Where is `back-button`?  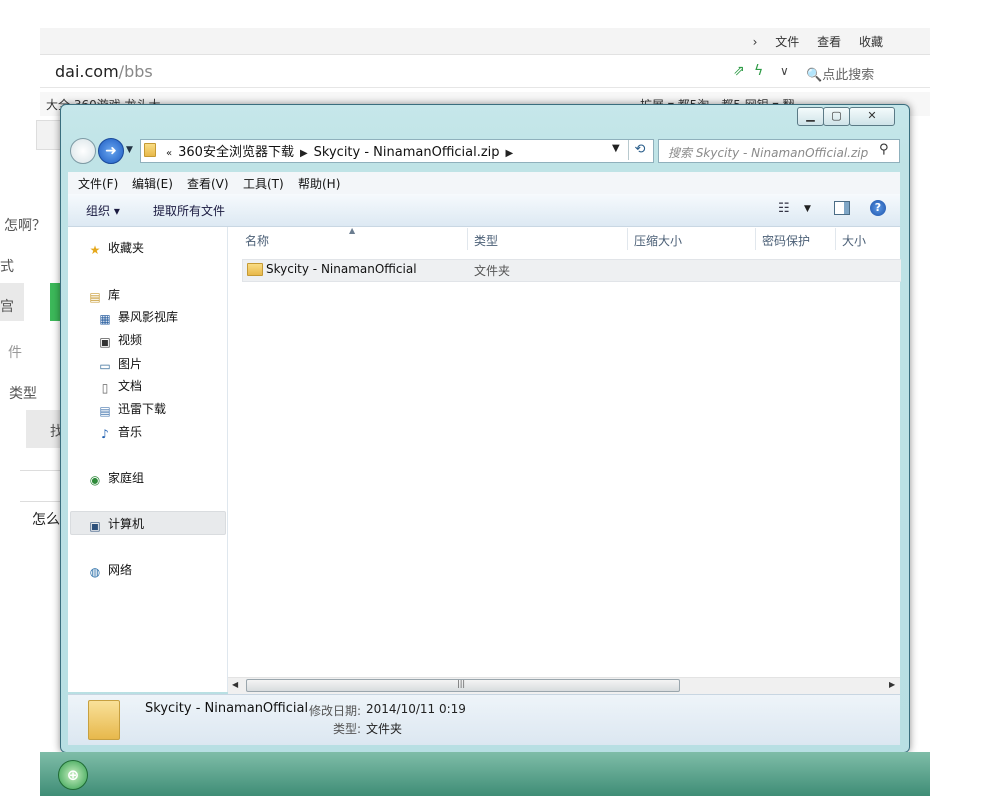 back-button is located at coordinates (83, 151).